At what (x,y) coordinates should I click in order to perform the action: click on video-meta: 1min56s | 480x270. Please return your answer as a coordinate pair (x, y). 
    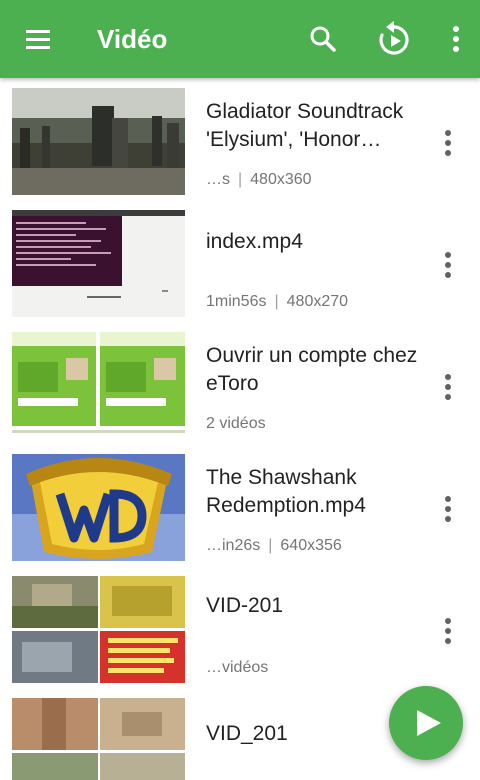
    Looking at the image, I should click on (277, 302).